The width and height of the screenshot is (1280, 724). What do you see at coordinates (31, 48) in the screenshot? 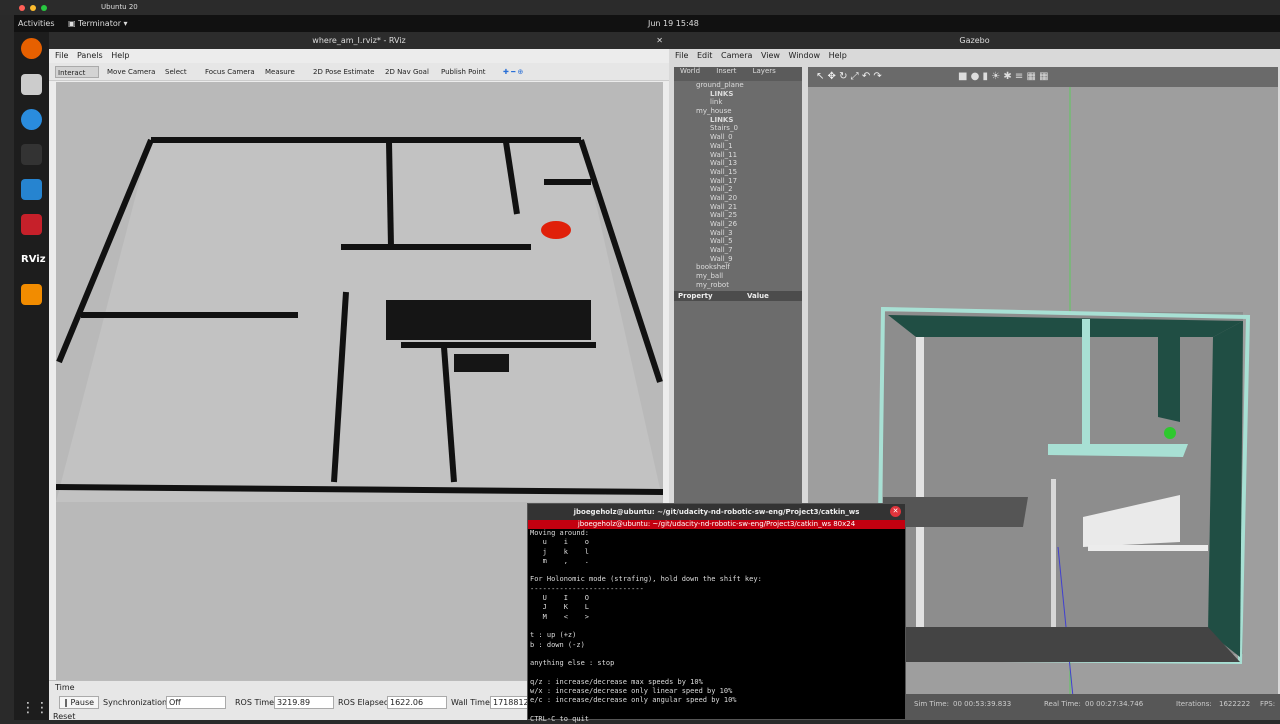
I see `firefox-icon` at bounding box center [31, 48].